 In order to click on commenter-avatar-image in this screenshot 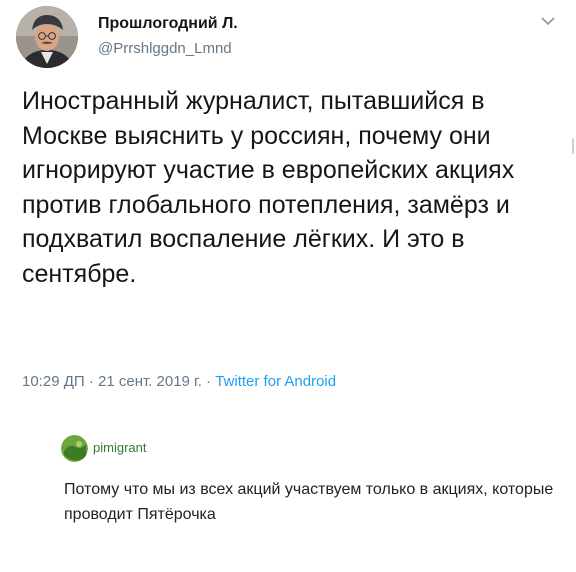, I will do `click(74, 448)`.